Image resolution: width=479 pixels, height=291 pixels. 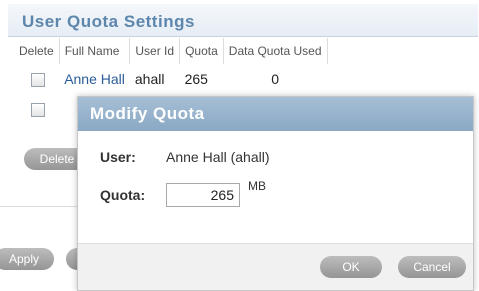 I want to click on column-header-full-name: Full Name, so click(x=95, y=51).